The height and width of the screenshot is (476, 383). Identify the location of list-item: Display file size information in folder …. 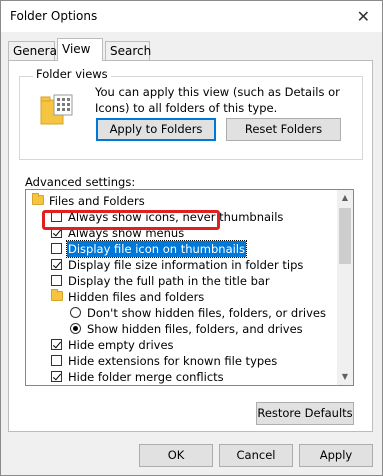
(182, 265).